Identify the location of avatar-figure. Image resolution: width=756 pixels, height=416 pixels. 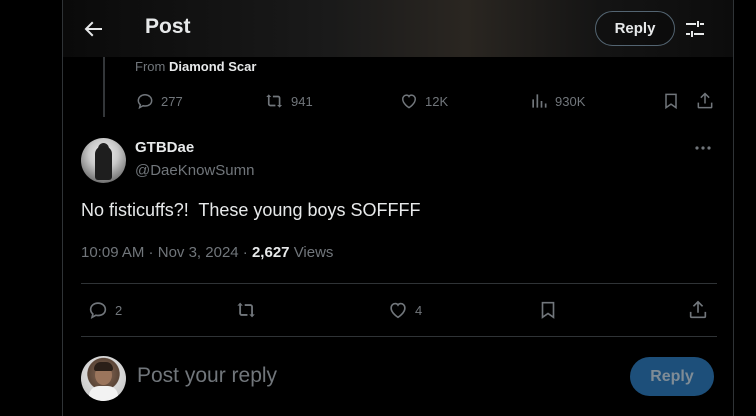
(103, 163).